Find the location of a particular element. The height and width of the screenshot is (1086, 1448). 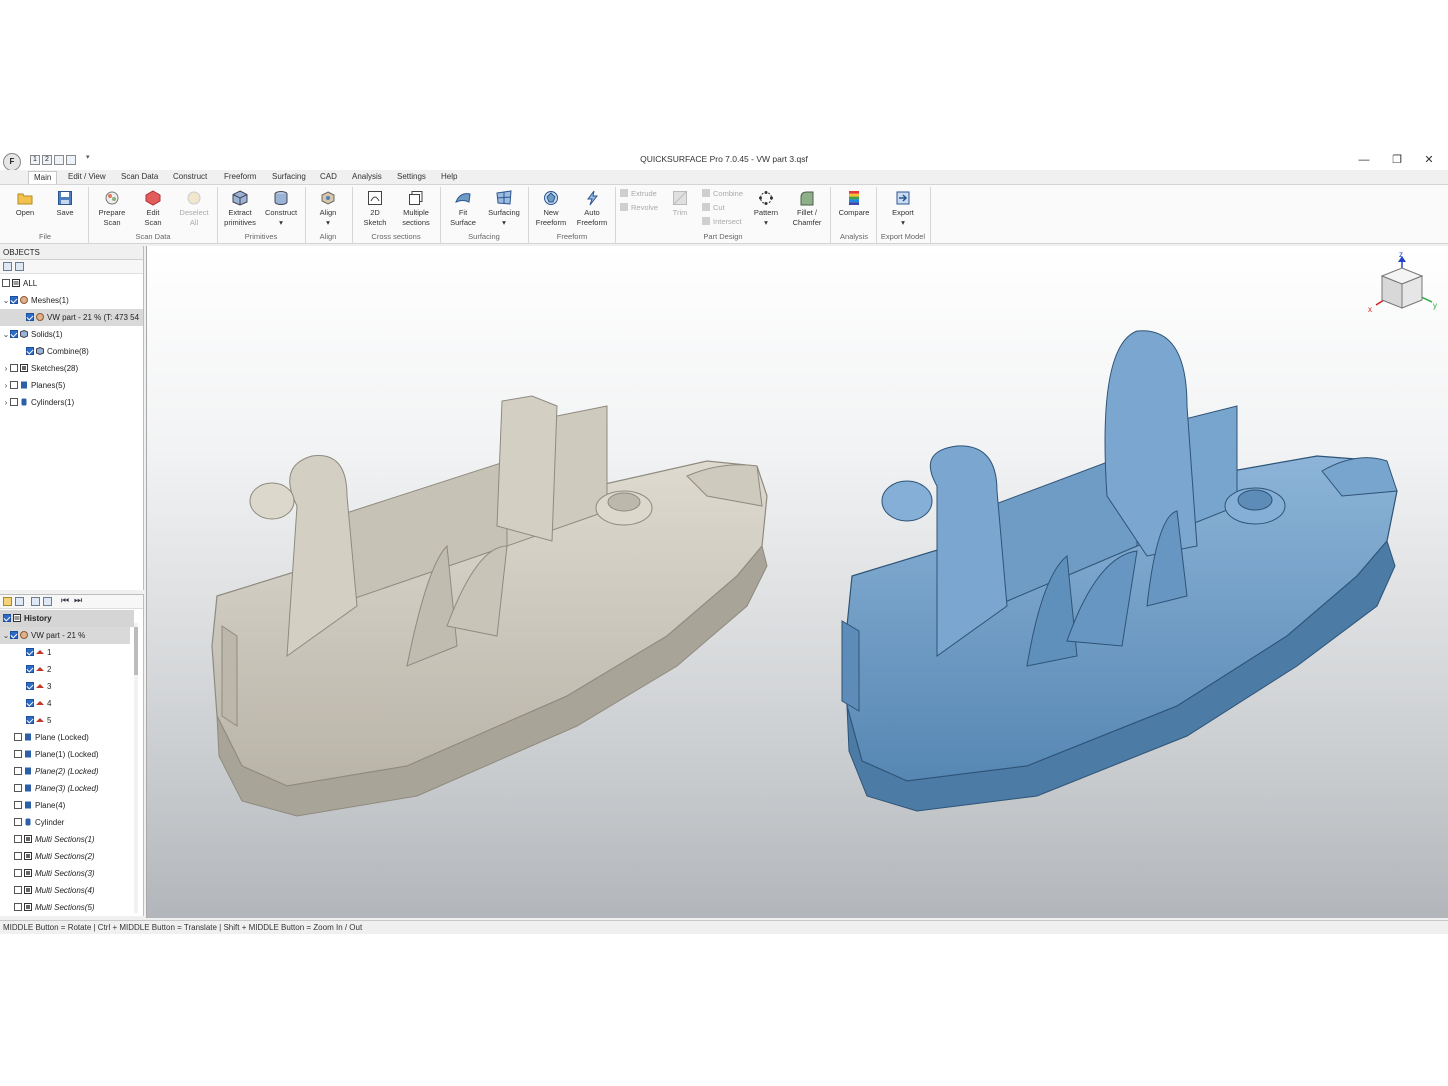

history-item-plane-2: Plane(2) (Locked) is located at coordinates (73, 771).